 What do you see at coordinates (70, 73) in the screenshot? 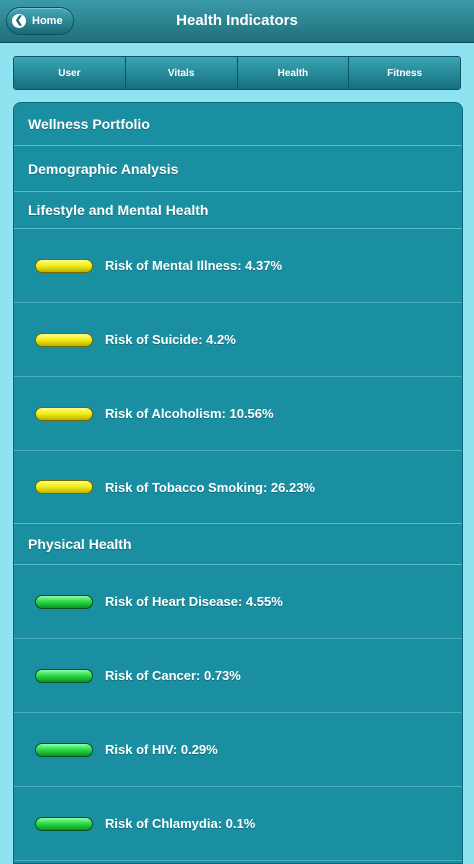
I see `tab-user: User` at bounding box center [70, 73].